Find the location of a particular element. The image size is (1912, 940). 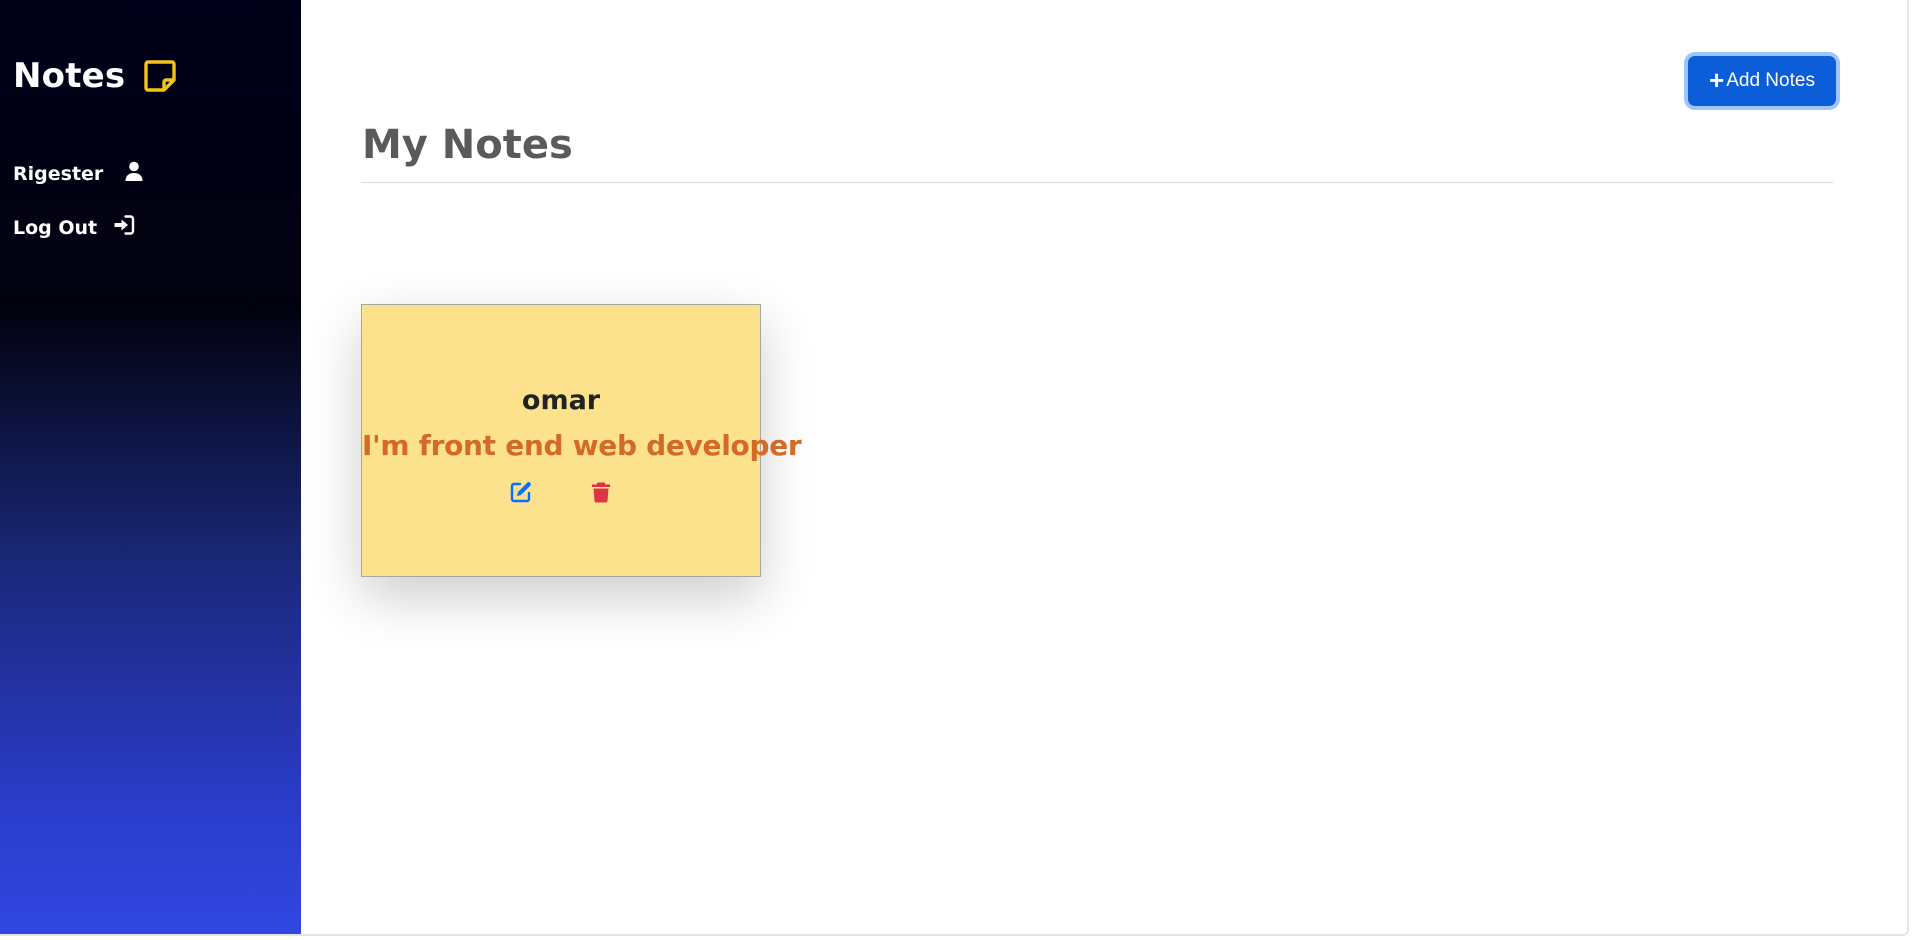

brand-title: Notes is located at coordinates (69, 76).